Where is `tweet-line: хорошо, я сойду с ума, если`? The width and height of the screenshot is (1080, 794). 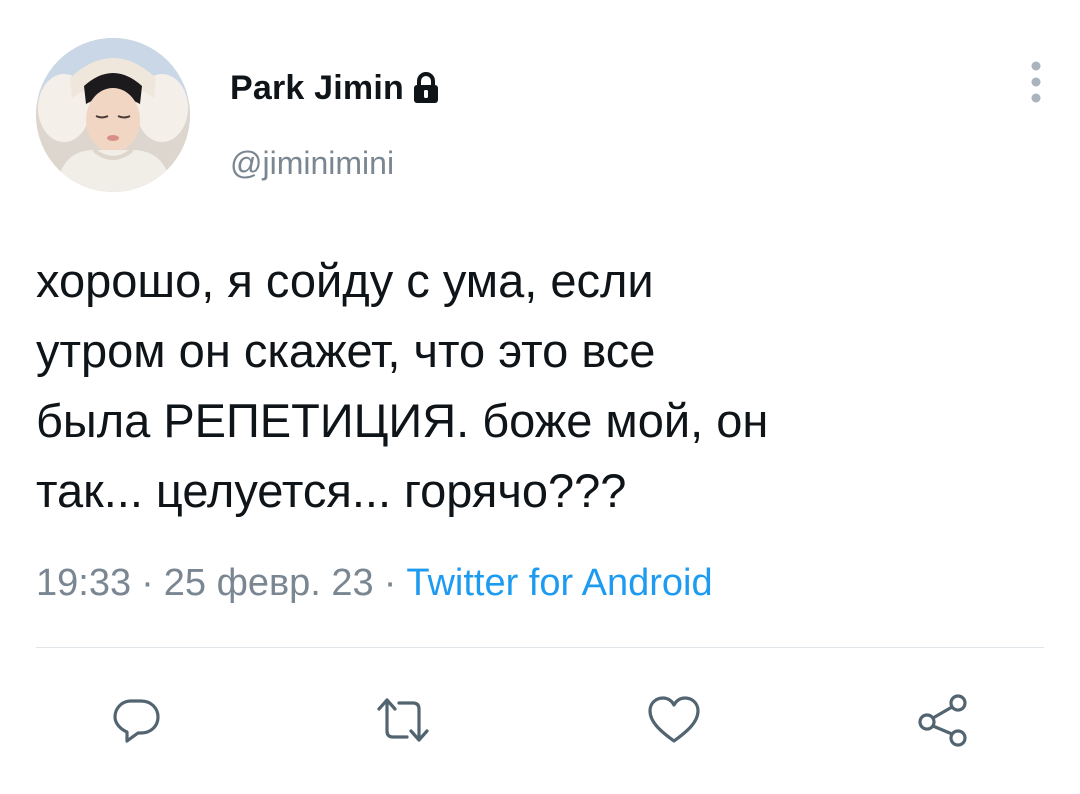 tweet-line: хорошо, я сойду с ума, если is located at coordinates (345, 280).